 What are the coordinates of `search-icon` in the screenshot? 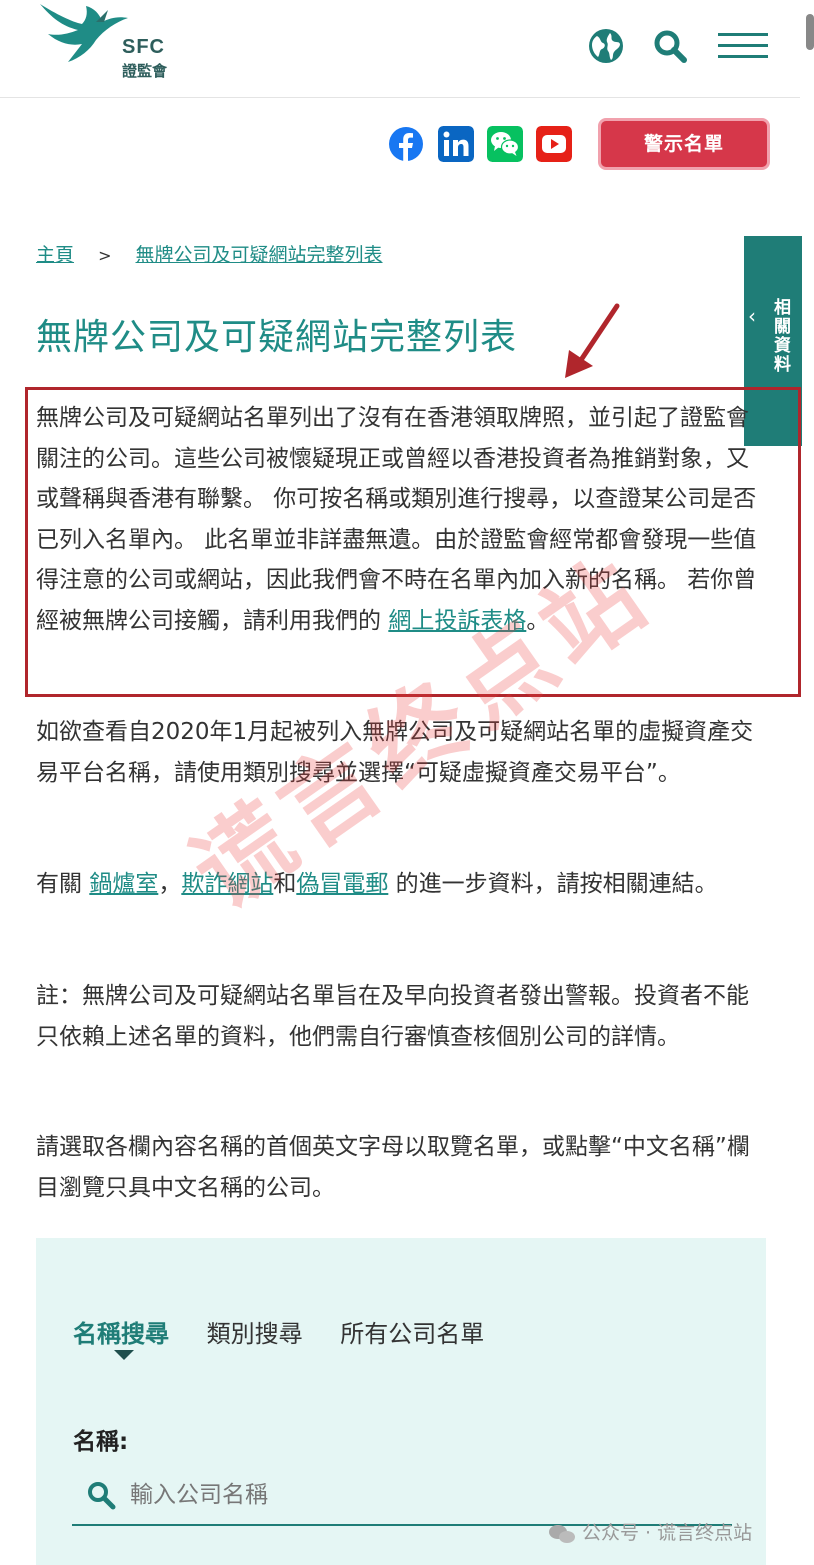 It's located at (670, 46).